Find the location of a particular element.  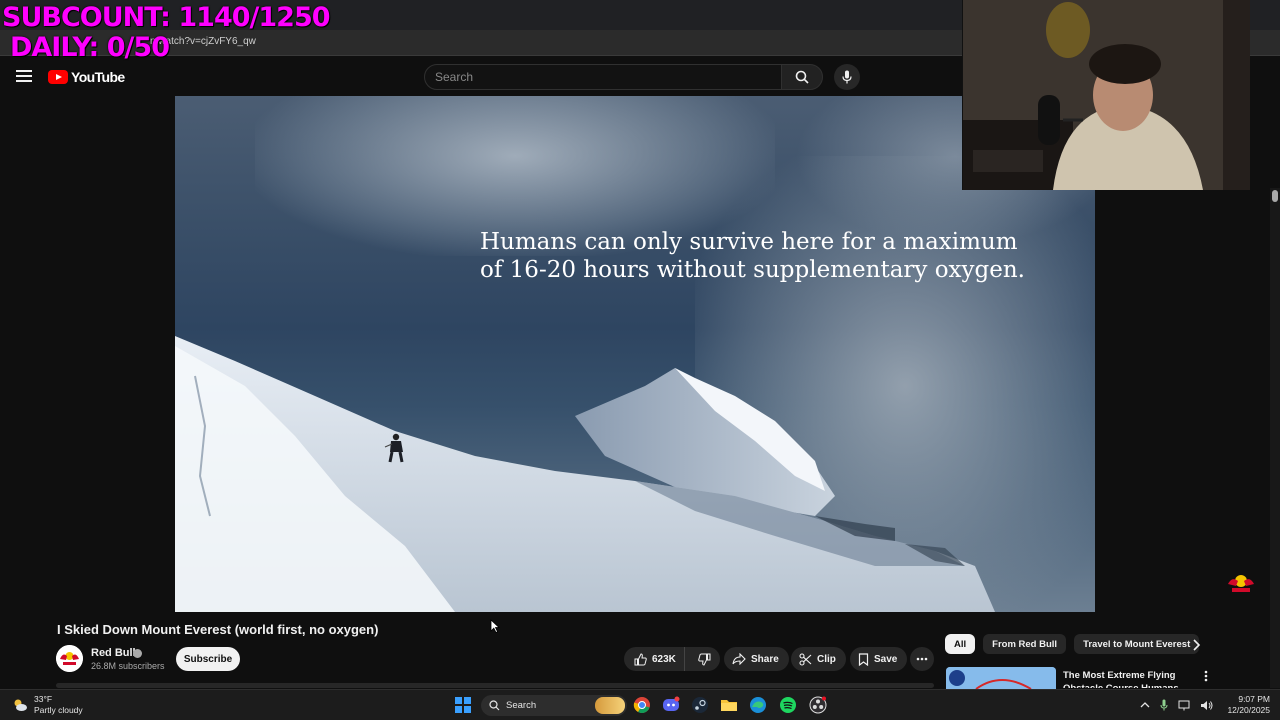

recommendation-thumbnail-art is located at coordinates (1001, 678).